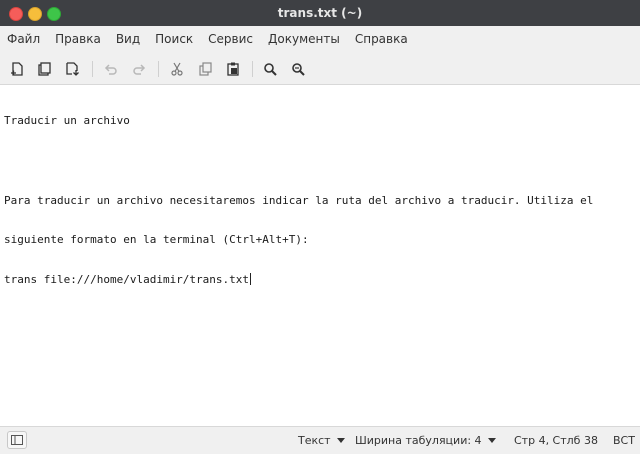 The image size is (640, 454). What do you see at coordinates (54, 14) in the screenshot?
I see `maximize-window-button` at bounding box center [54, 14].